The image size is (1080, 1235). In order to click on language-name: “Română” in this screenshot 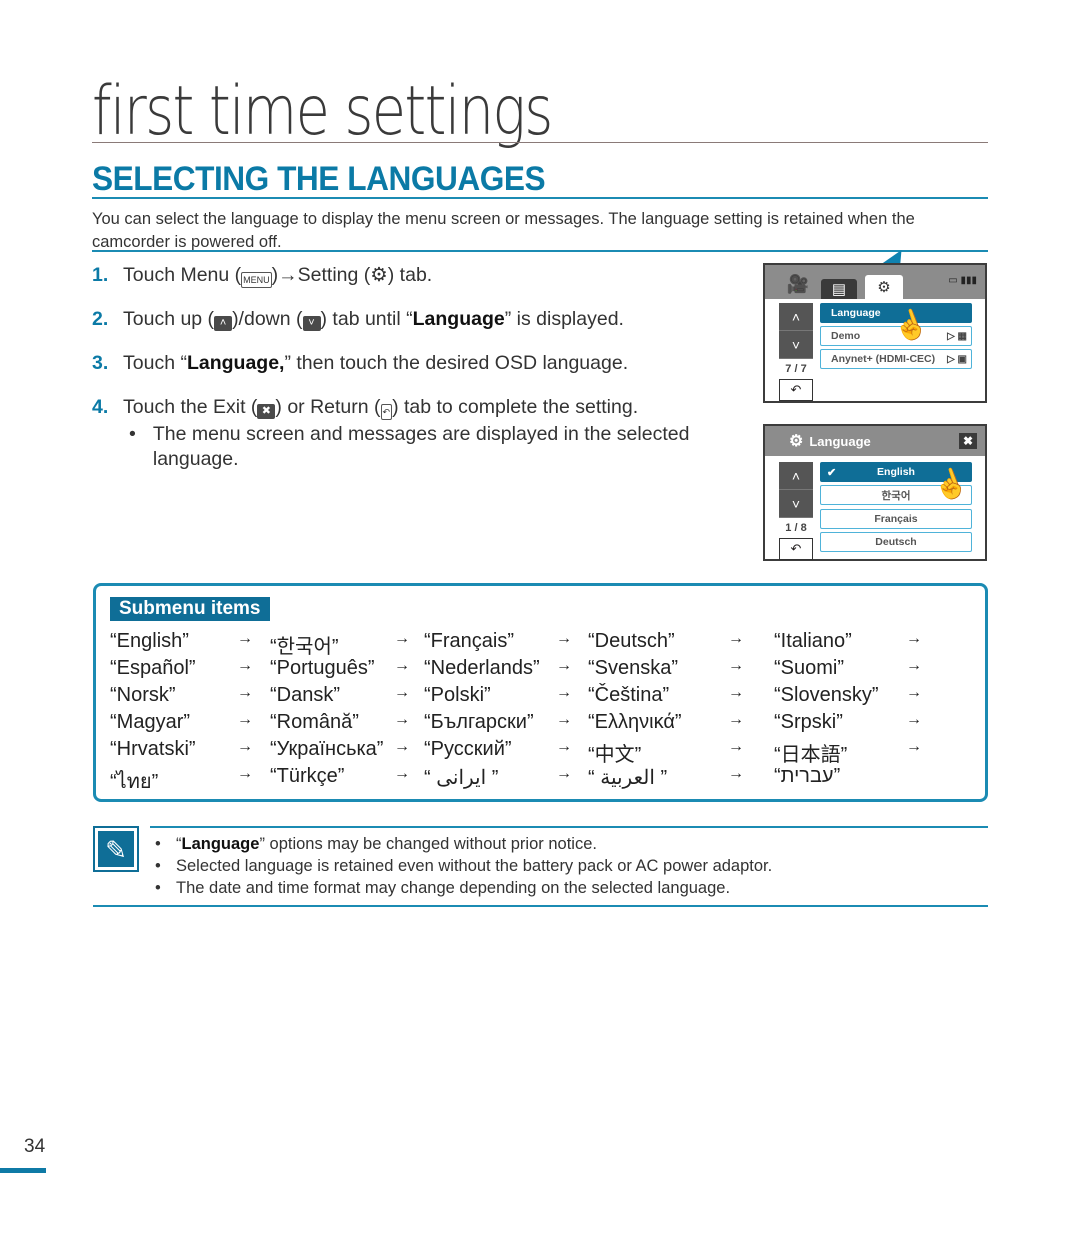, I will do `click(314, 722)`.